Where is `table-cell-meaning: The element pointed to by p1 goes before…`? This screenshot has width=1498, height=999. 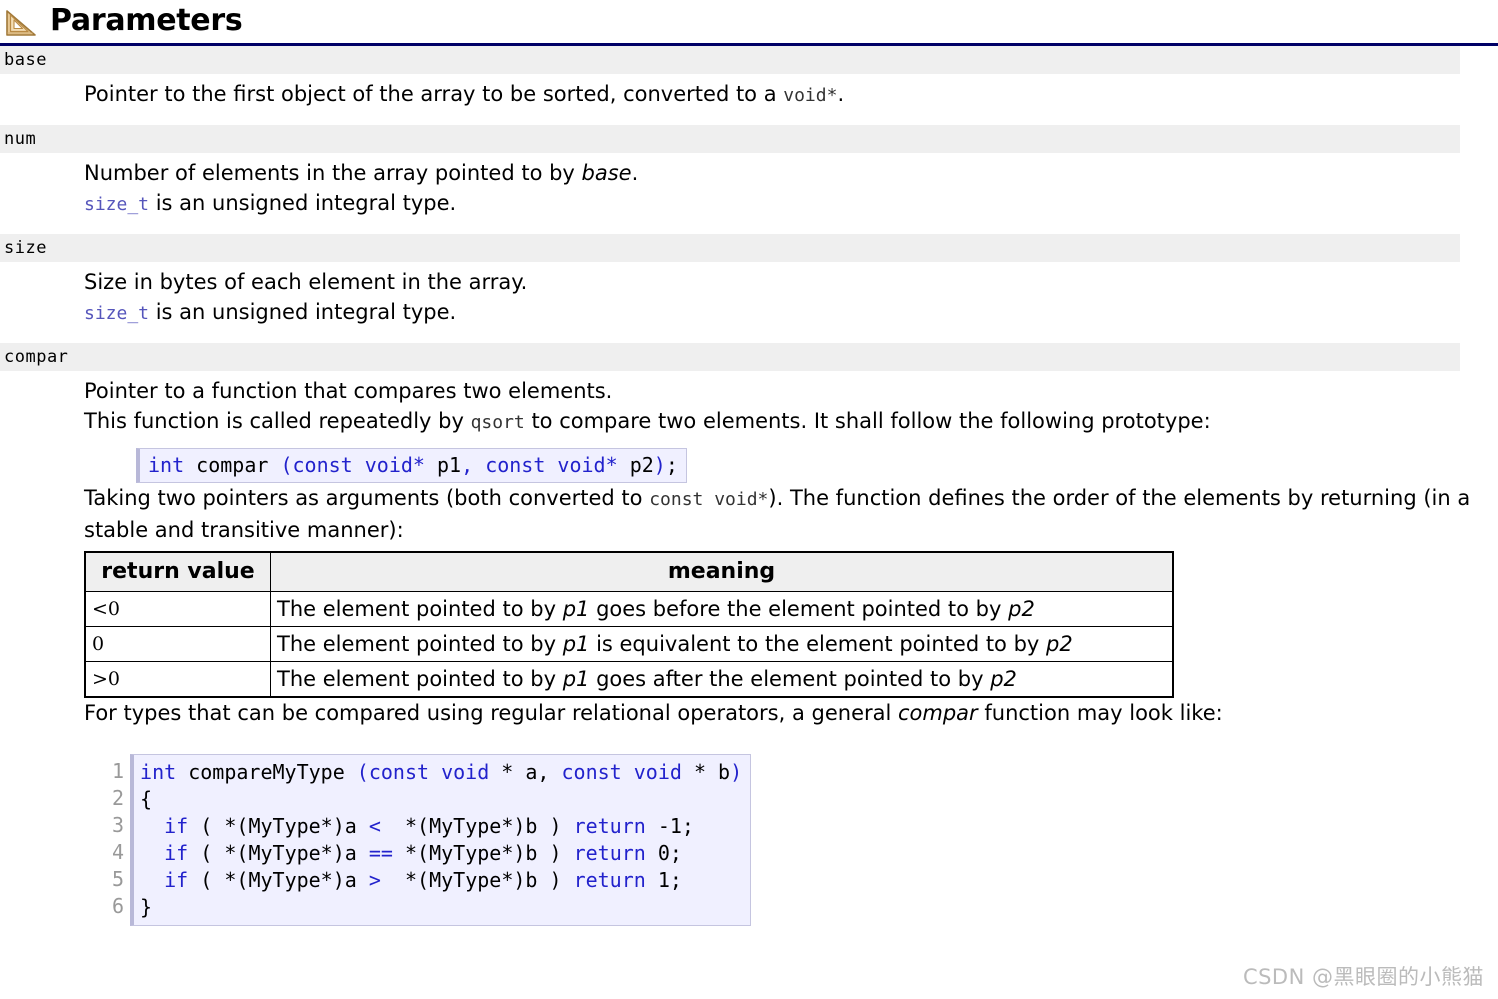
table-cell-meaning: The element pointed to by p1 goes before… is located at coordinates (722, 609).